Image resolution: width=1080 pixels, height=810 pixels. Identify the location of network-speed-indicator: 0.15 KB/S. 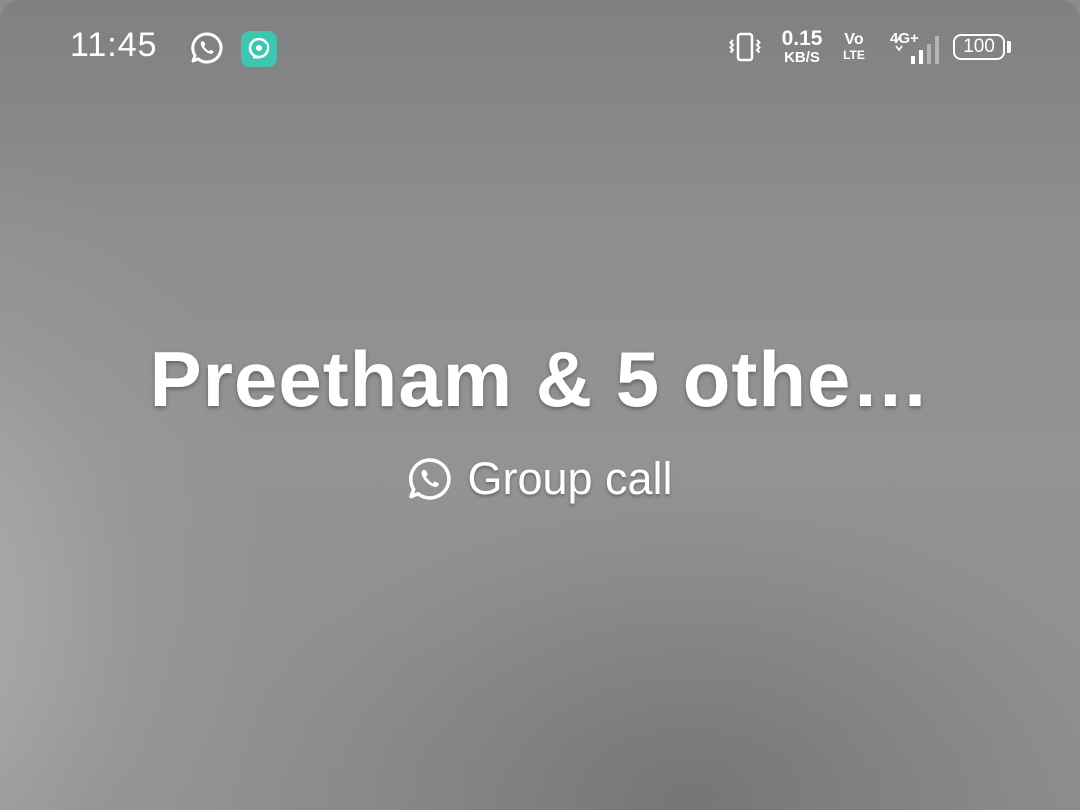
(802, 46).